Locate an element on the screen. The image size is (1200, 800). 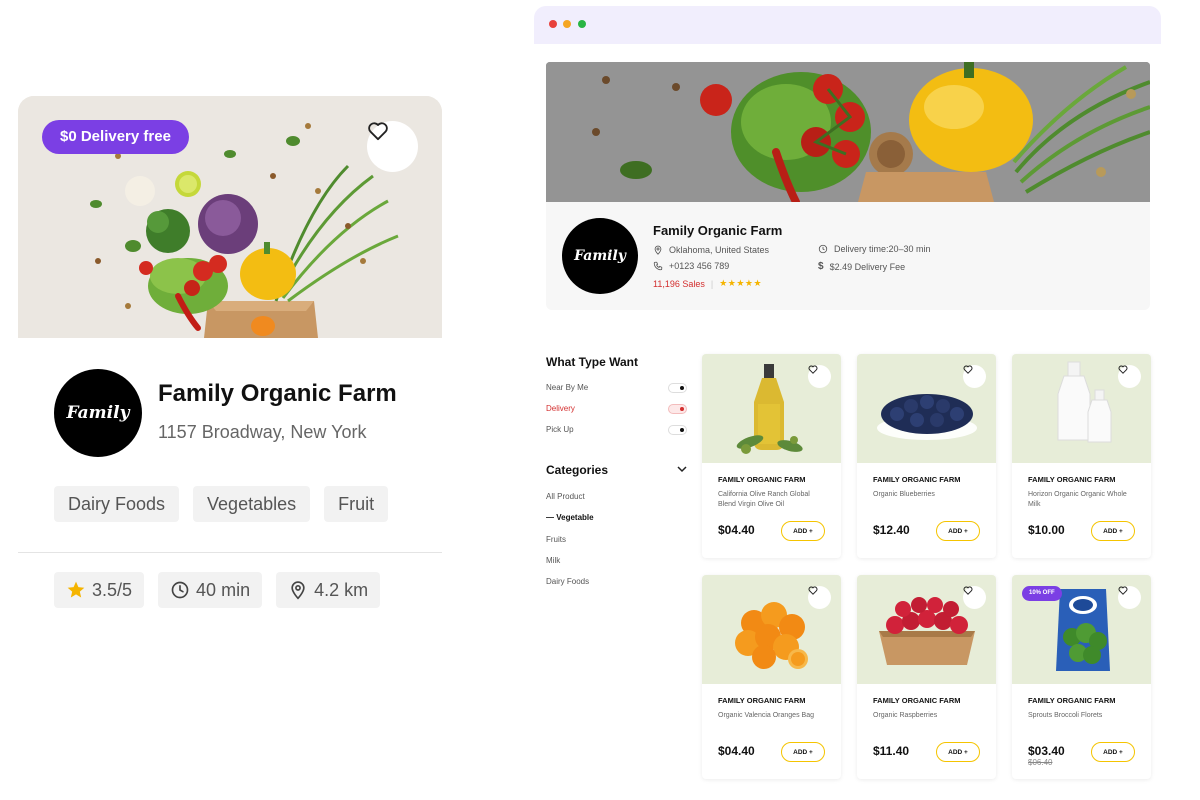
card-address: 1157 Broadway, New York is located at coordinates (262, 432).